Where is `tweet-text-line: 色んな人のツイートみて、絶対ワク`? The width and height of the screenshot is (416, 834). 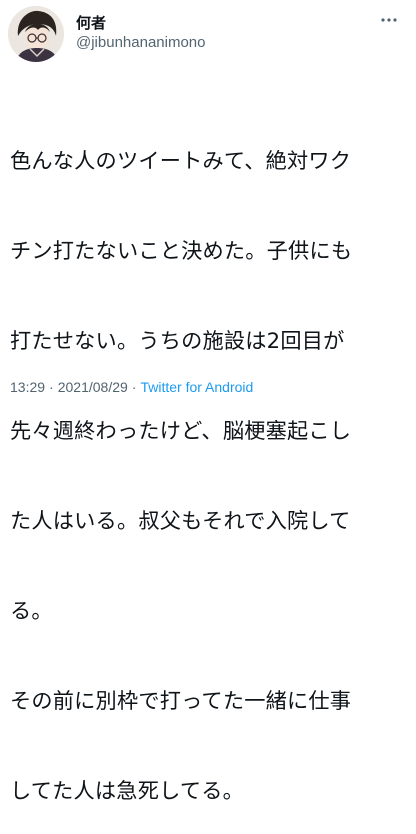
tweet-text-line: 色んな人のツイートみて、絶対ワク is located at coordinates (181, 160).